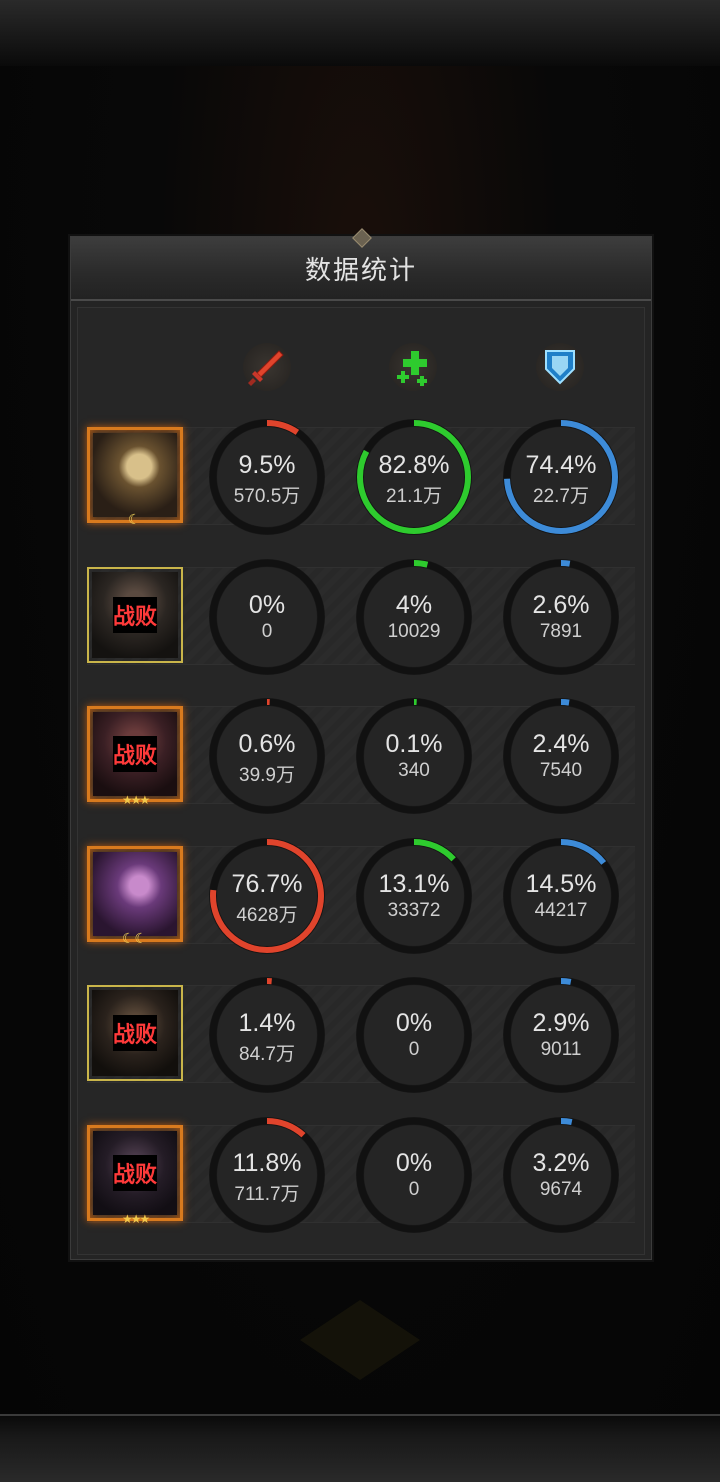 This screenshot has width=720, height=1482. I want to click on percentage-value: 3.2%, so click(561, 1162).